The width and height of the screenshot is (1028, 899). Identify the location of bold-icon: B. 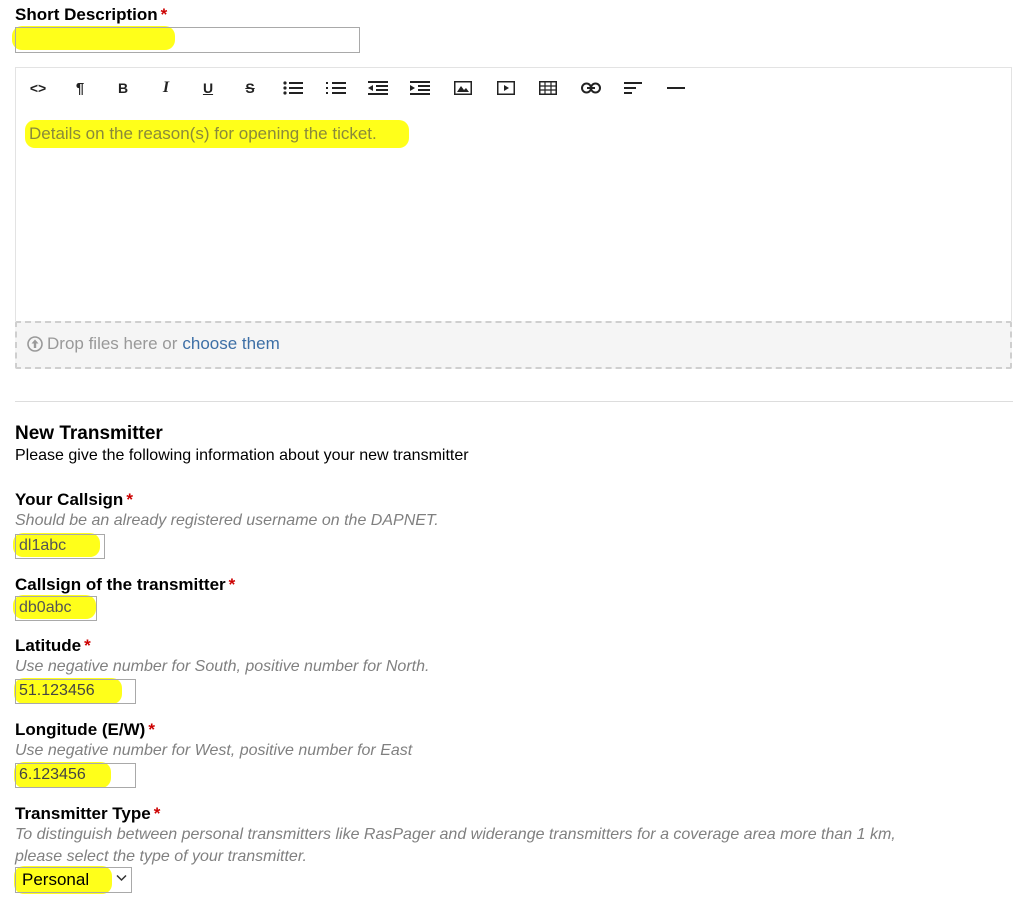
(123, 88).